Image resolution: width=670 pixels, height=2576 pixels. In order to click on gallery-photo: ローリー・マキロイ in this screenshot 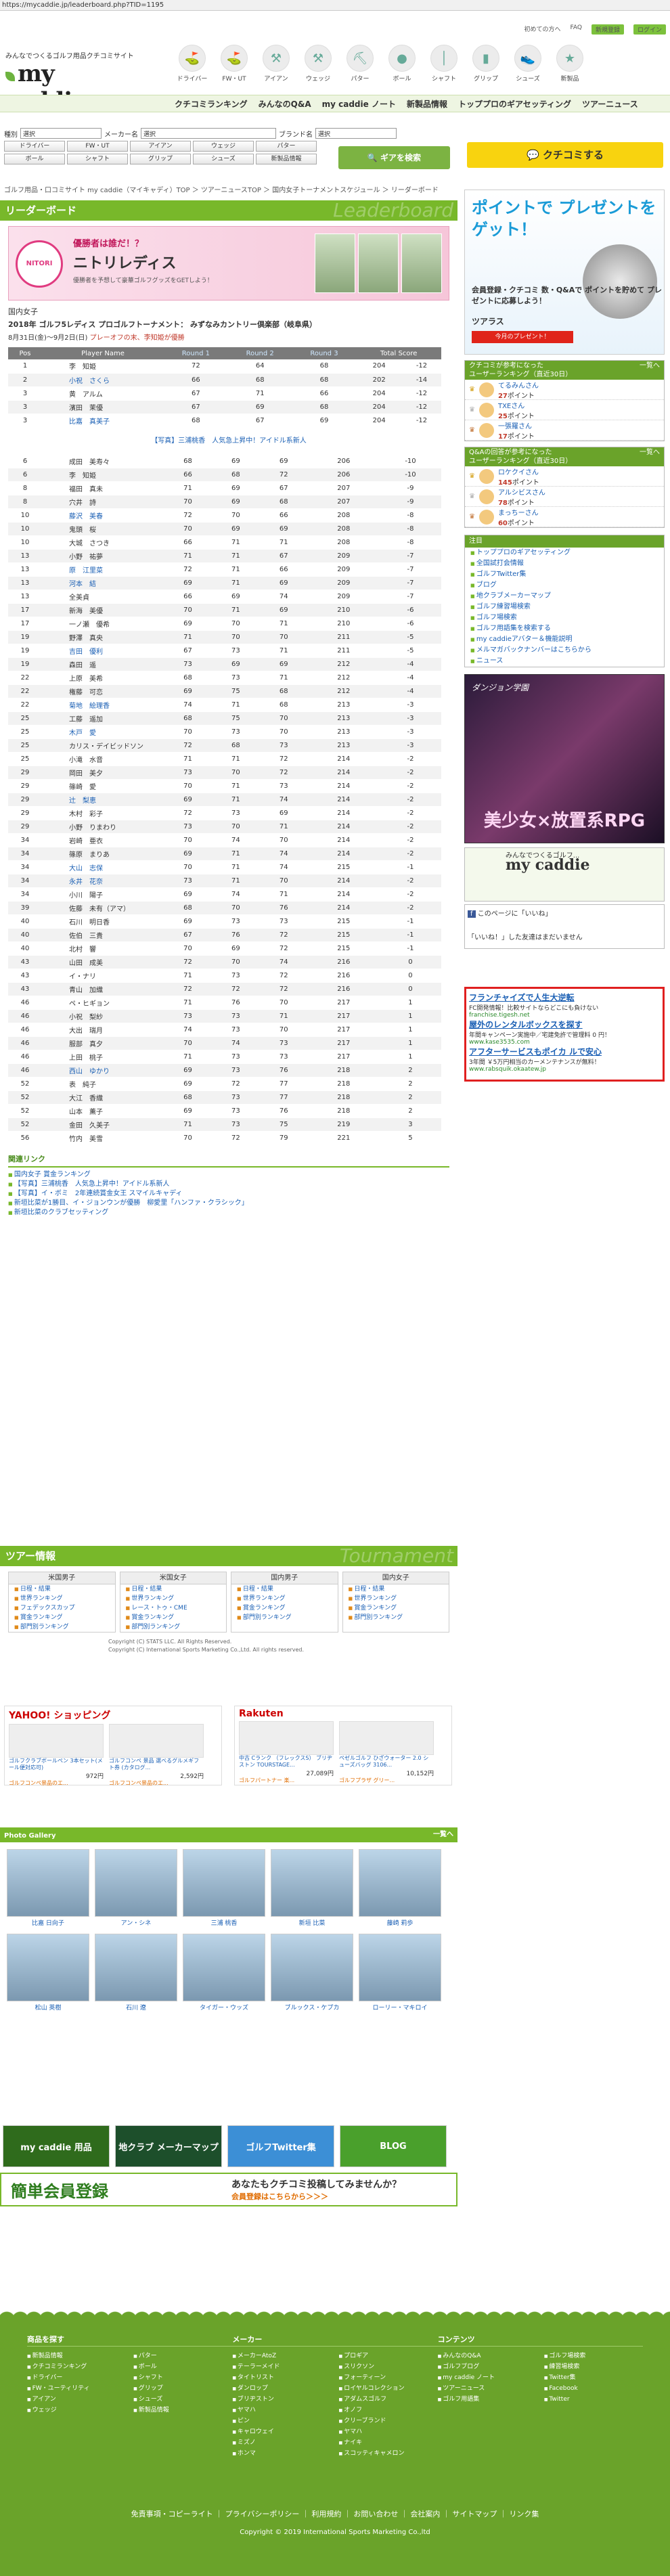, I will do `click(400, 1973)`.